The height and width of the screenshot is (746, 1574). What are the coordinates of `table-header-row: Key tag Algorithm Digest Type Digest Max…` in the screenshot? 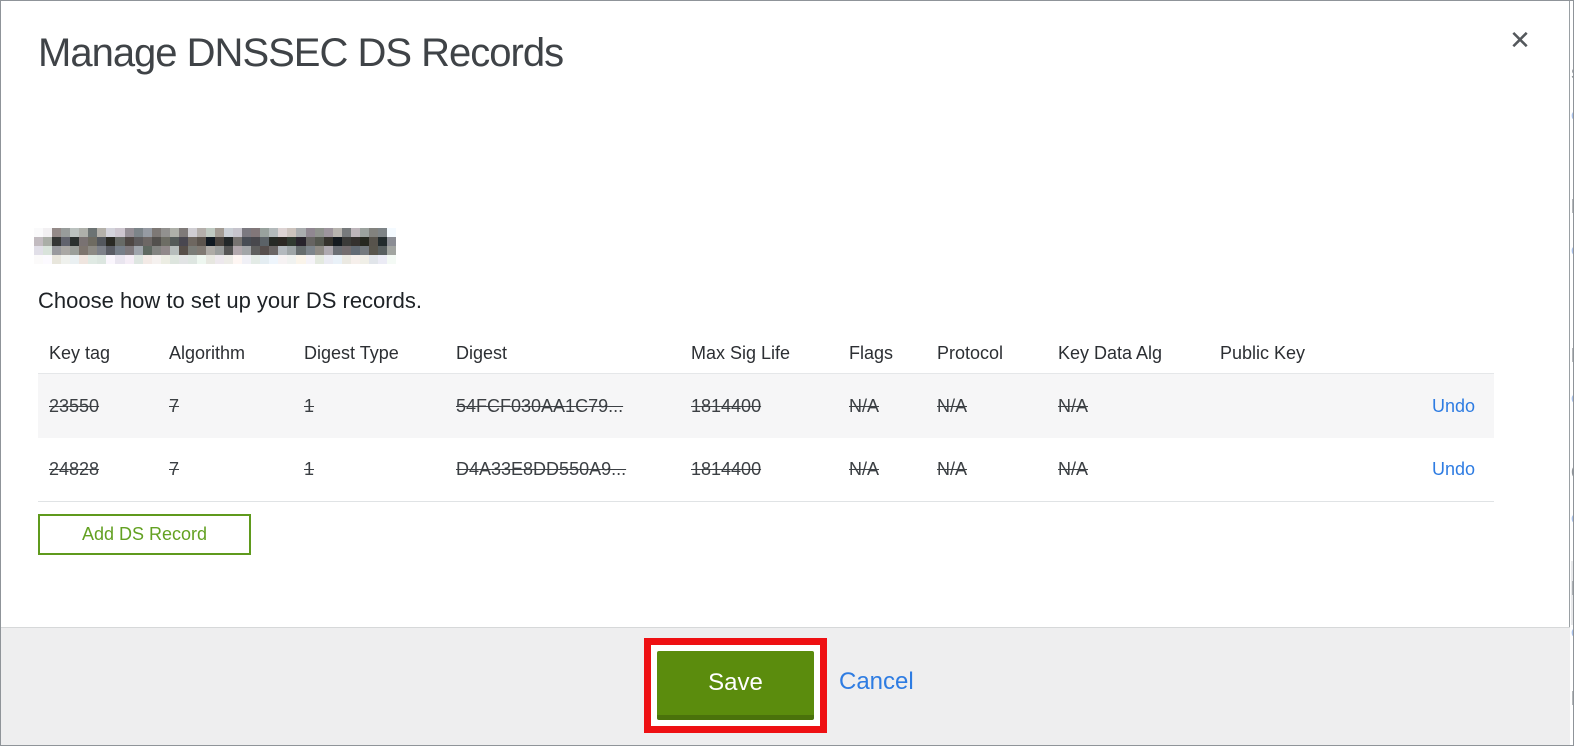 It's located at (766, 354).